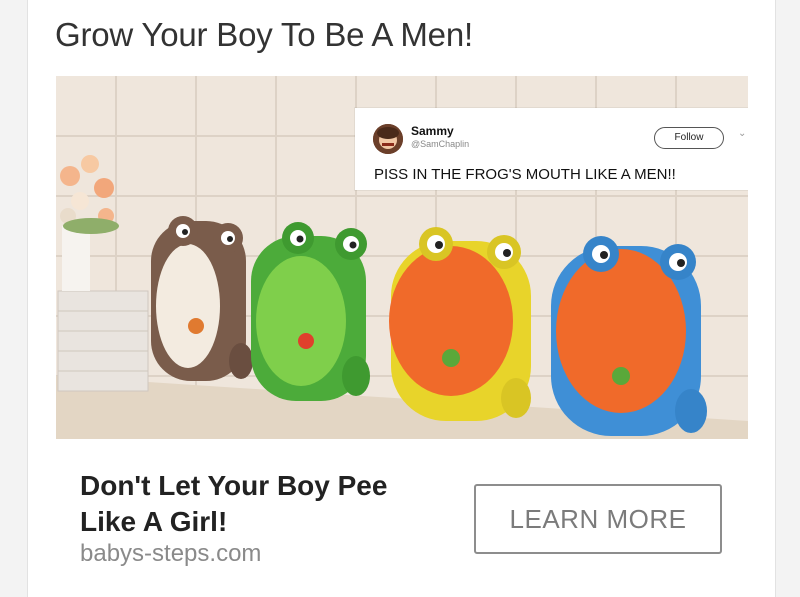 The height and width of the screenshot is (597, 800). I want to click on tweet-text: PISS IN THE FROG'S MOUTH LIKE A MEN!!, so click(525, 174).